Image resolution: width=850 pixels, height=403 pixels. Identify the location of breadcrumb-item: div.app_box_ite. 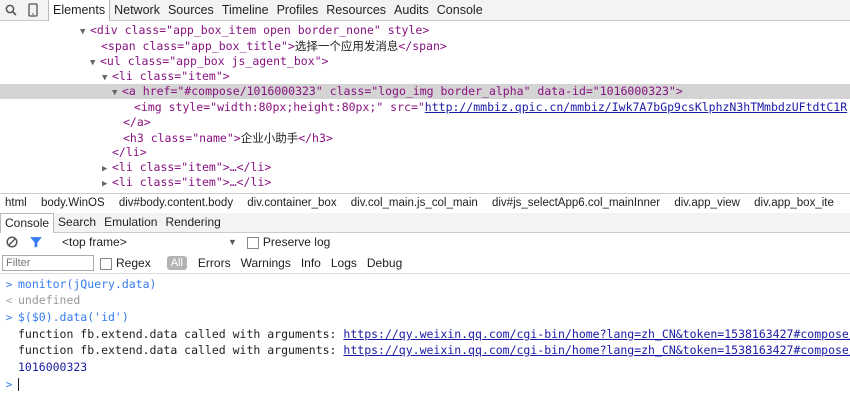
(794, 203).